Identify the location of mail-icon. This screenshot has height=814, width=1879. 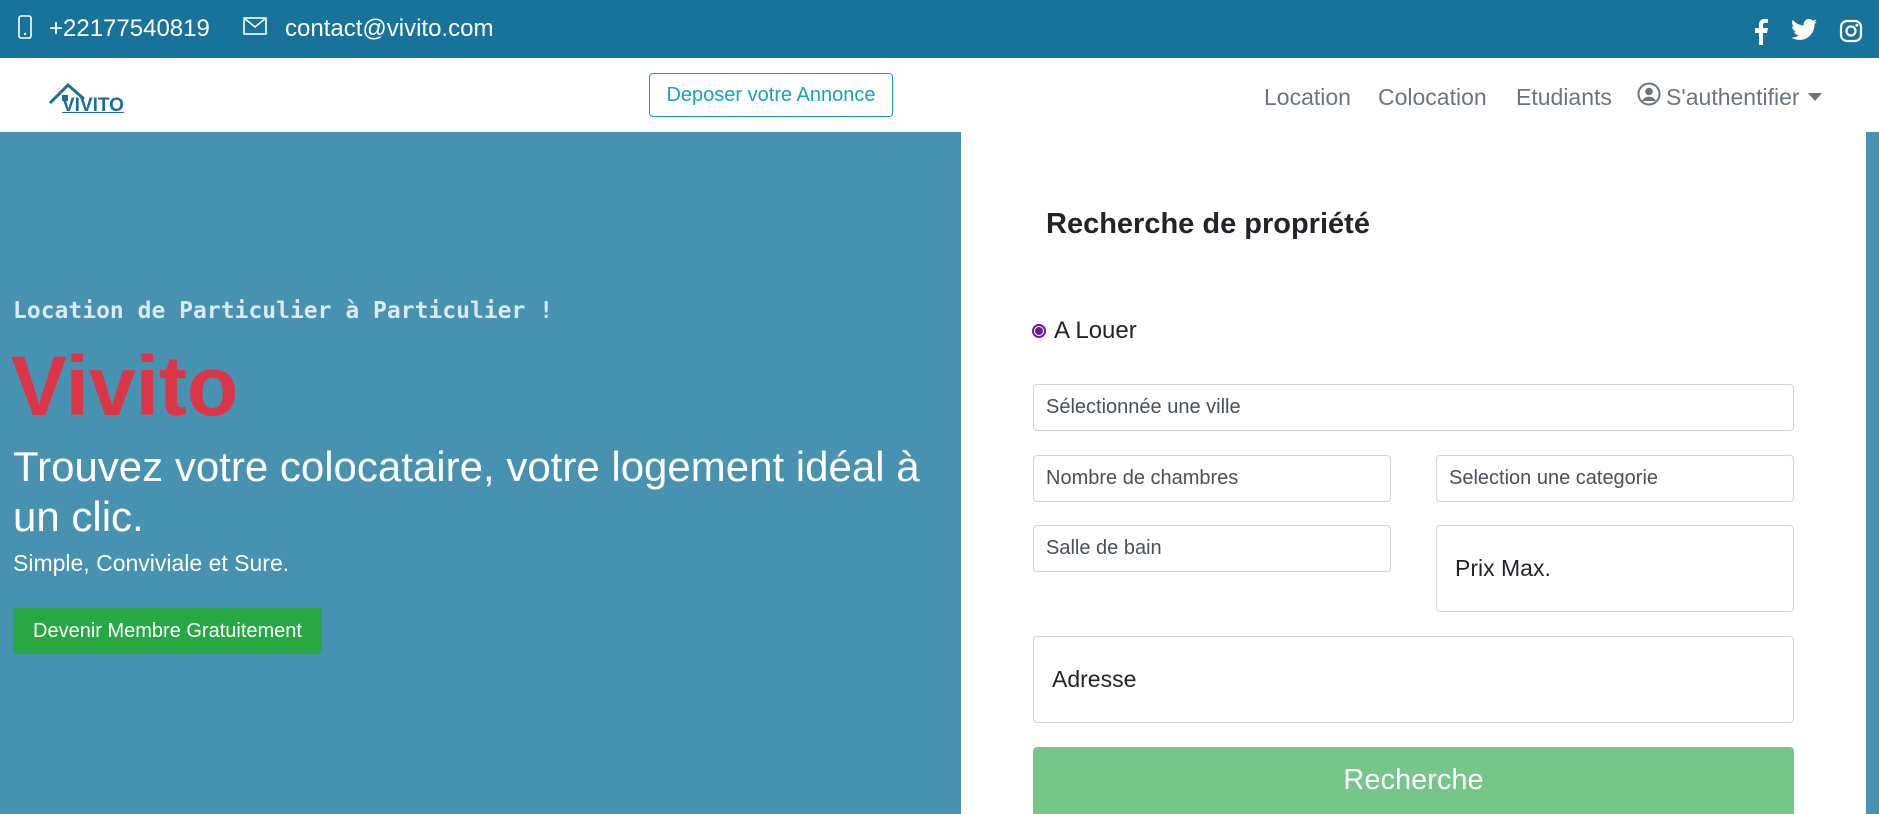
(255, 28).